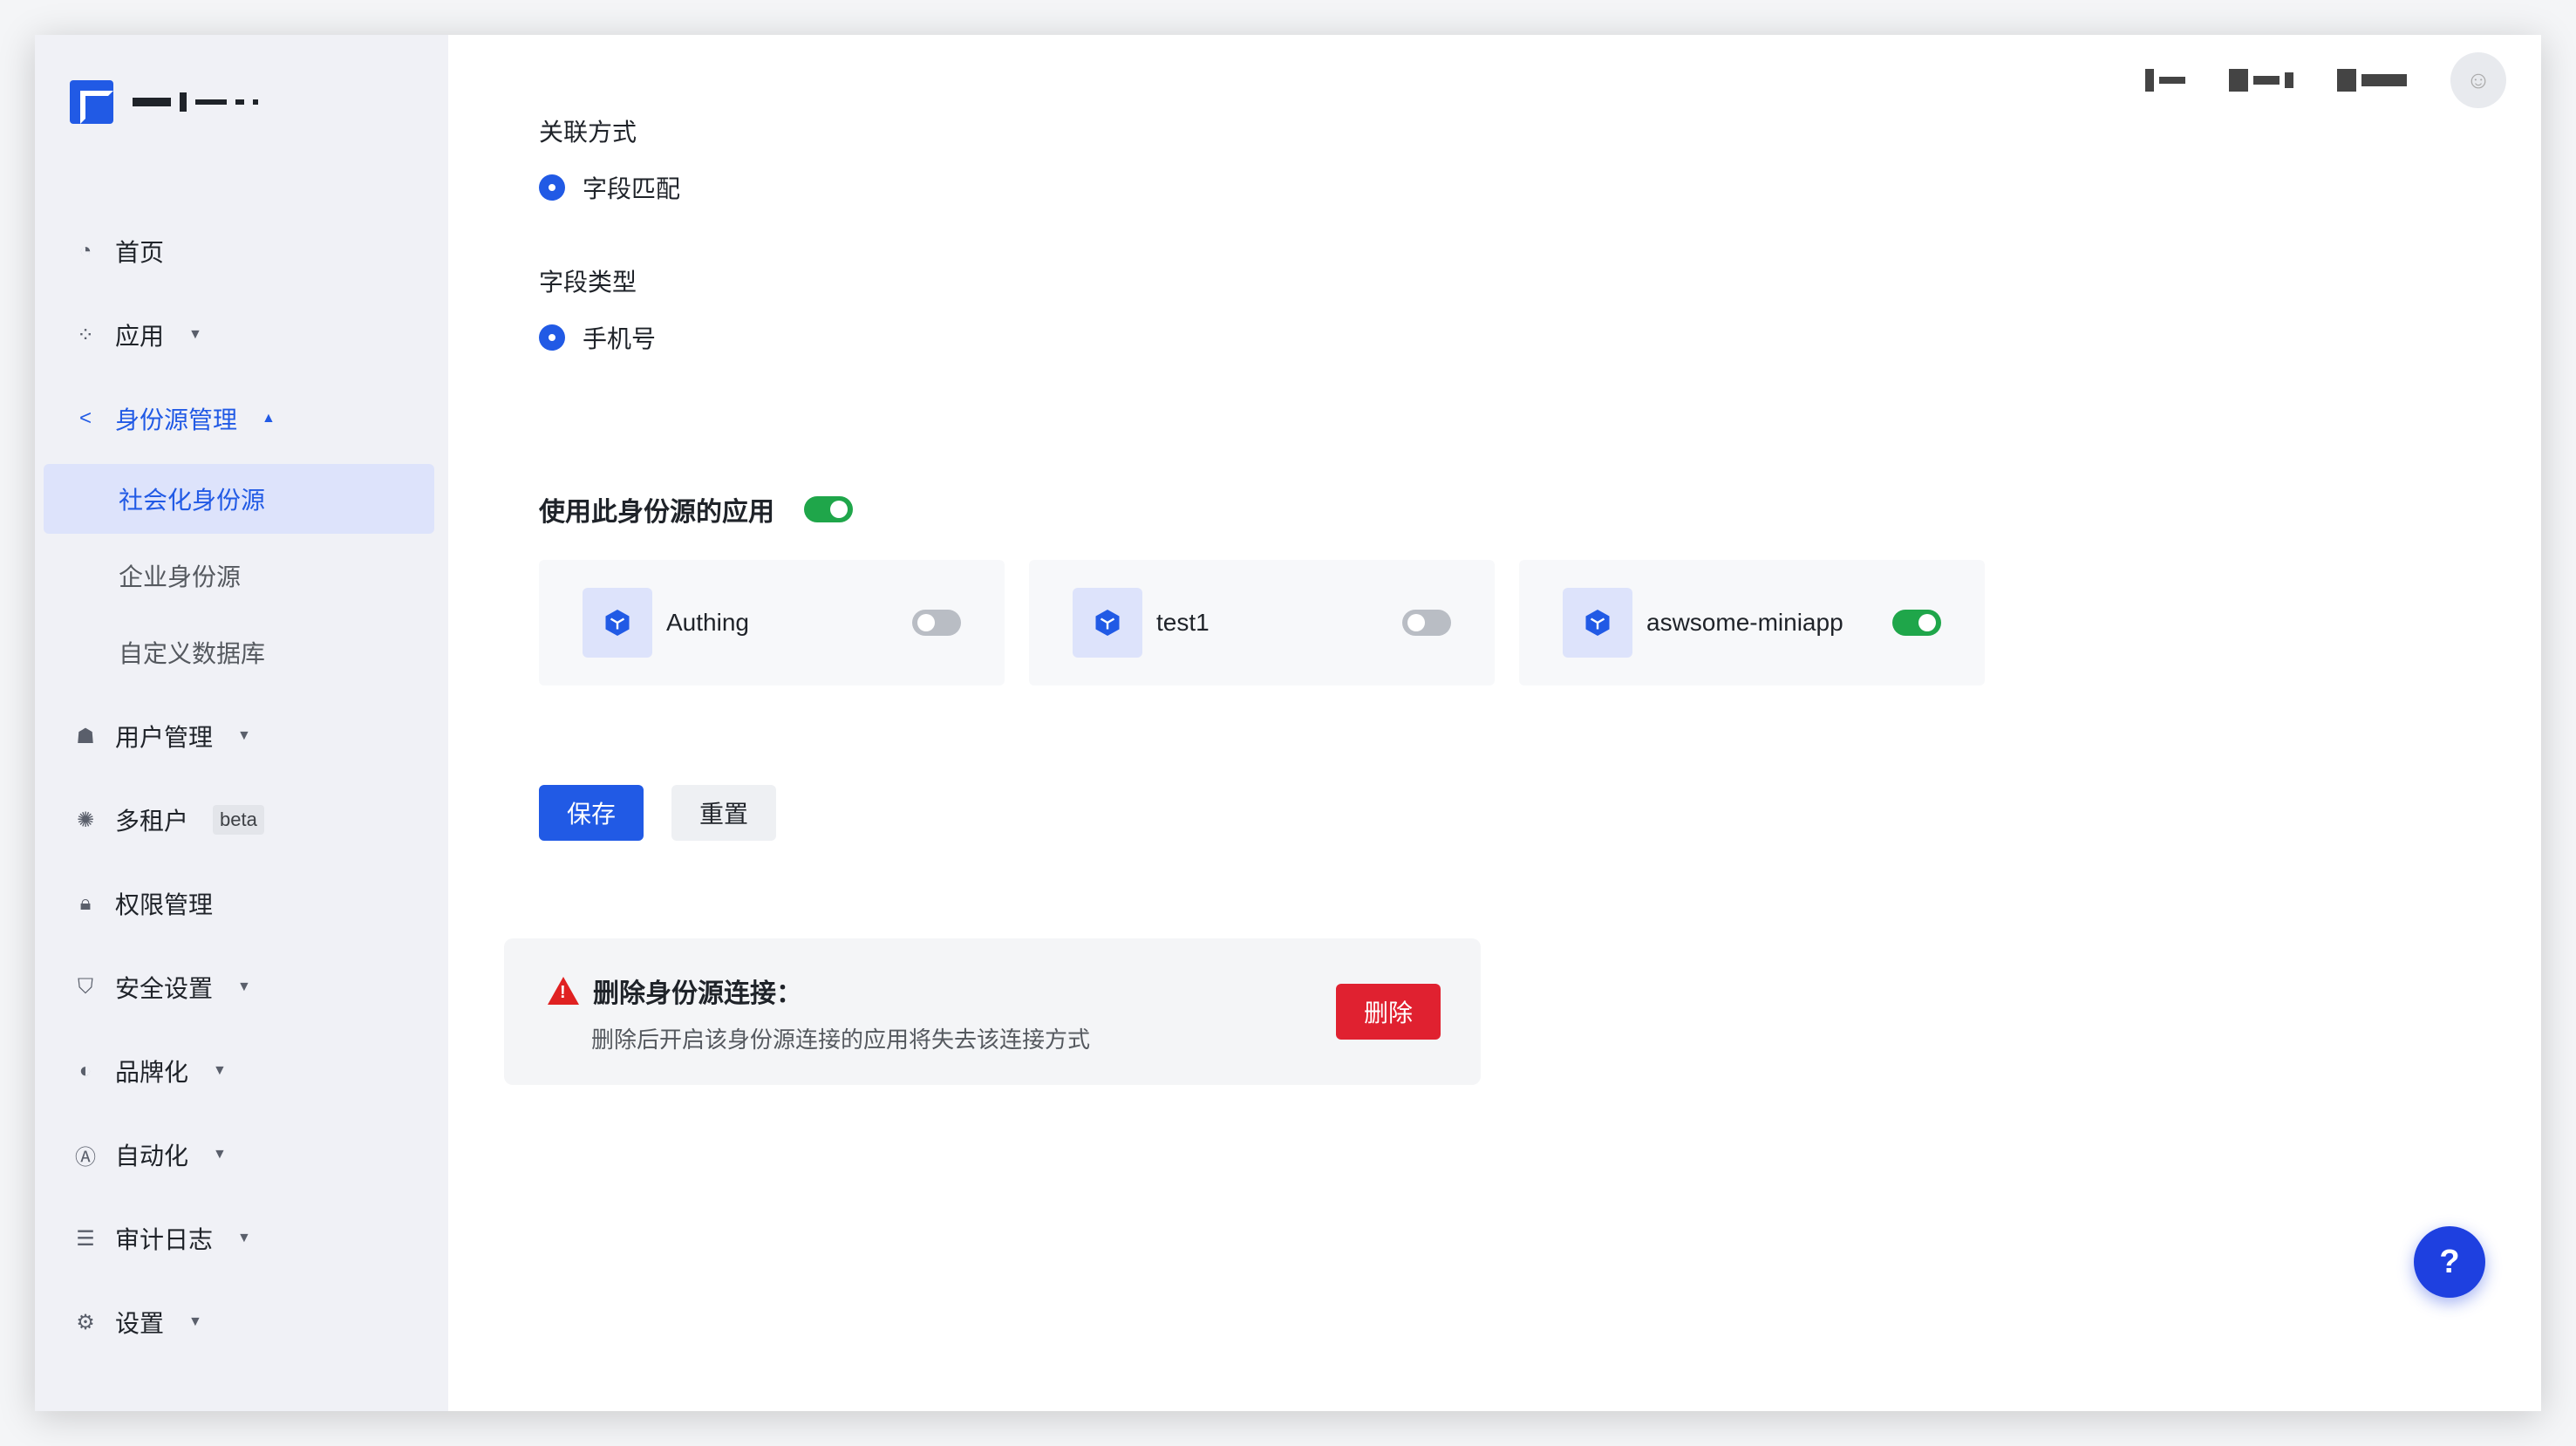 This screenshot has height=1446, width=2576. Describe the element at coordinates (85, 1070) in the screenshot. I see `brand-icon: ◐` at that location.